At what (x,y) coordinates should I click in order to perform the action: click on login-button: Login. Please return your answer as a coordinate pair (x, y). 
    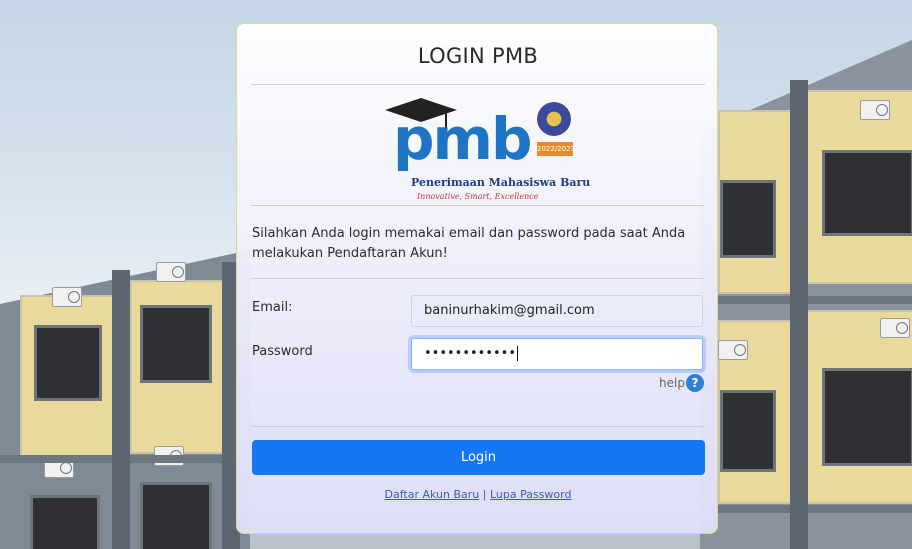
    Looking at the image, I should click on (478, 457).